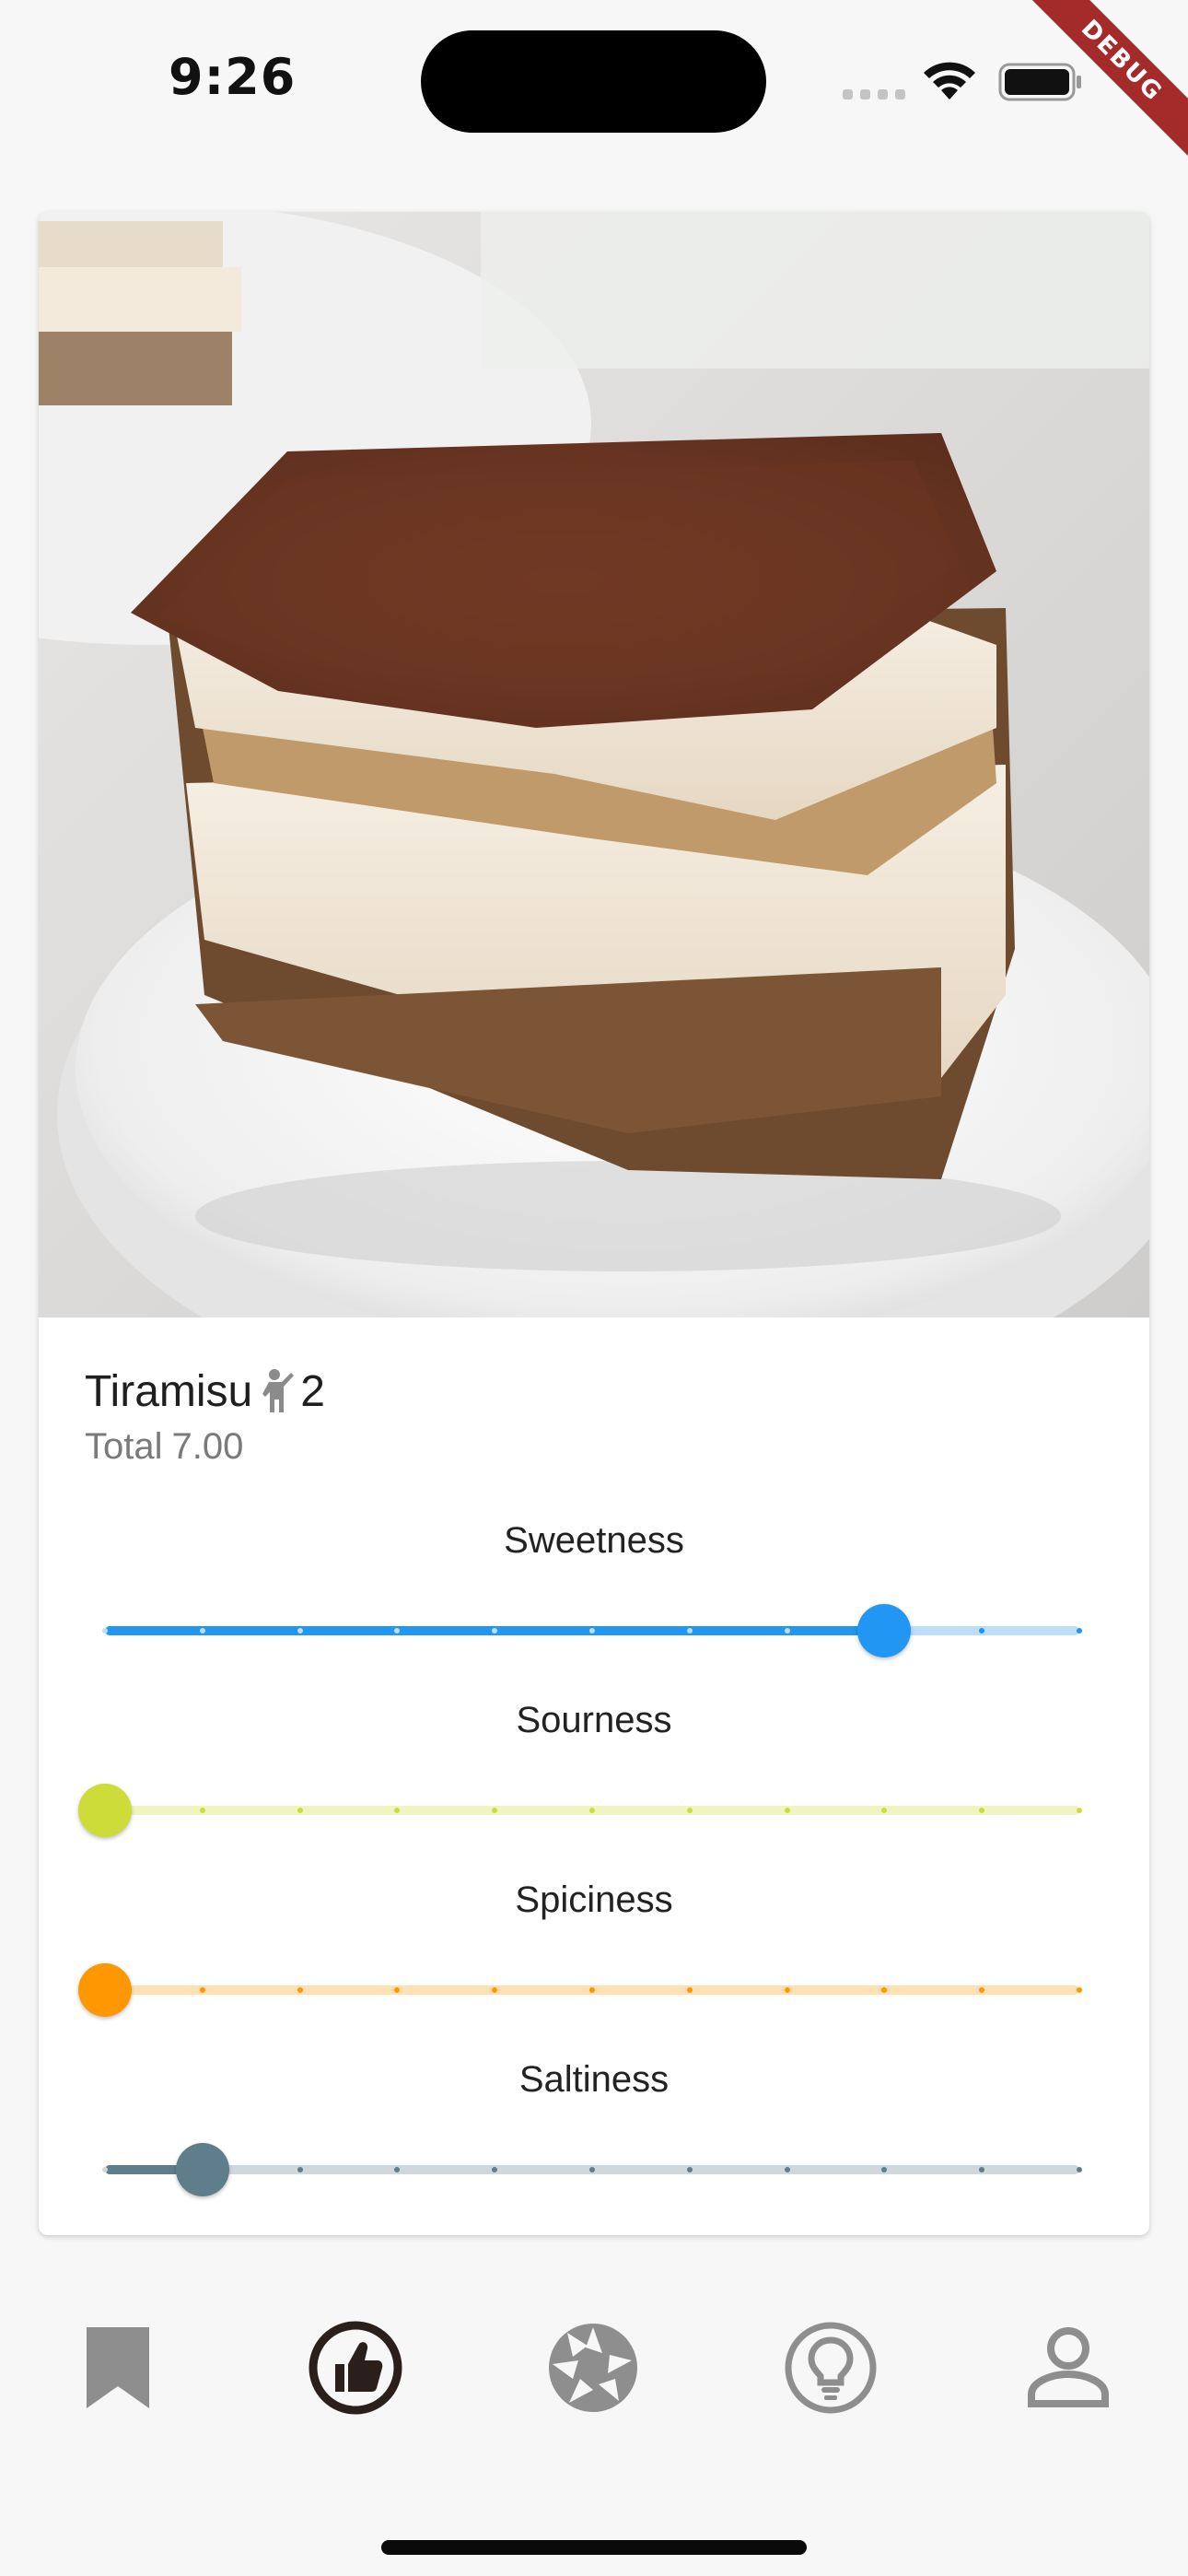  What do you see at coordinates (580, 1990) in the screenshot?
I see `slider-spiciness` at bounding box center [580, 1990].